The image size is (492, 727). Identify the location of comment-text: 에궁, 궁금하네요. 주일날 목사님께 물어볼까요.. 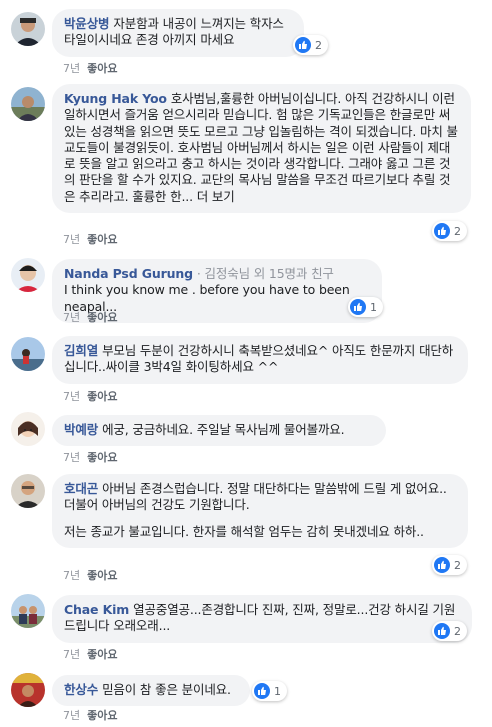
(223, 429).